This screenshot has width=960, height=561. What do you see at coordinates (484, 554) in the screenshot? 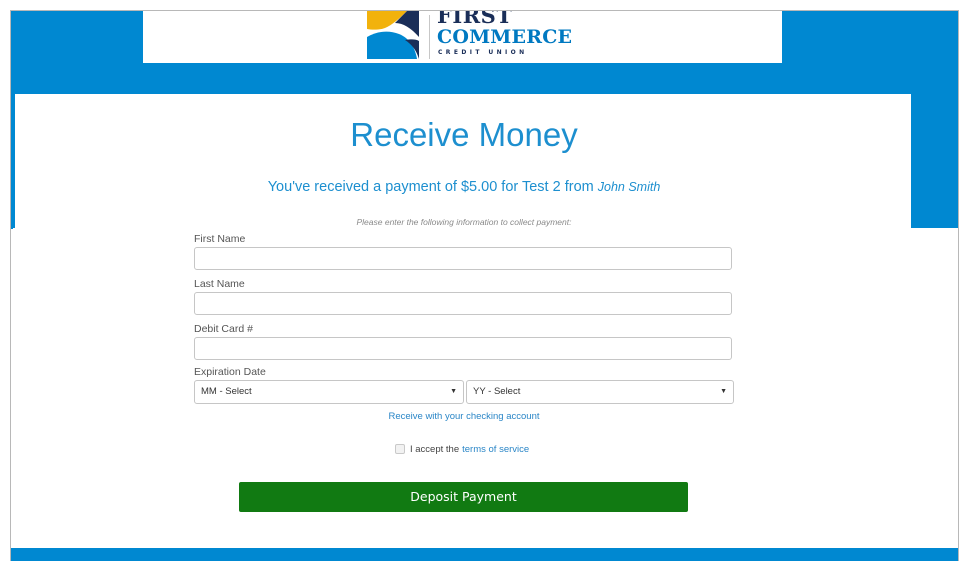
I see `footer-band` at bounding box center [484, 554].